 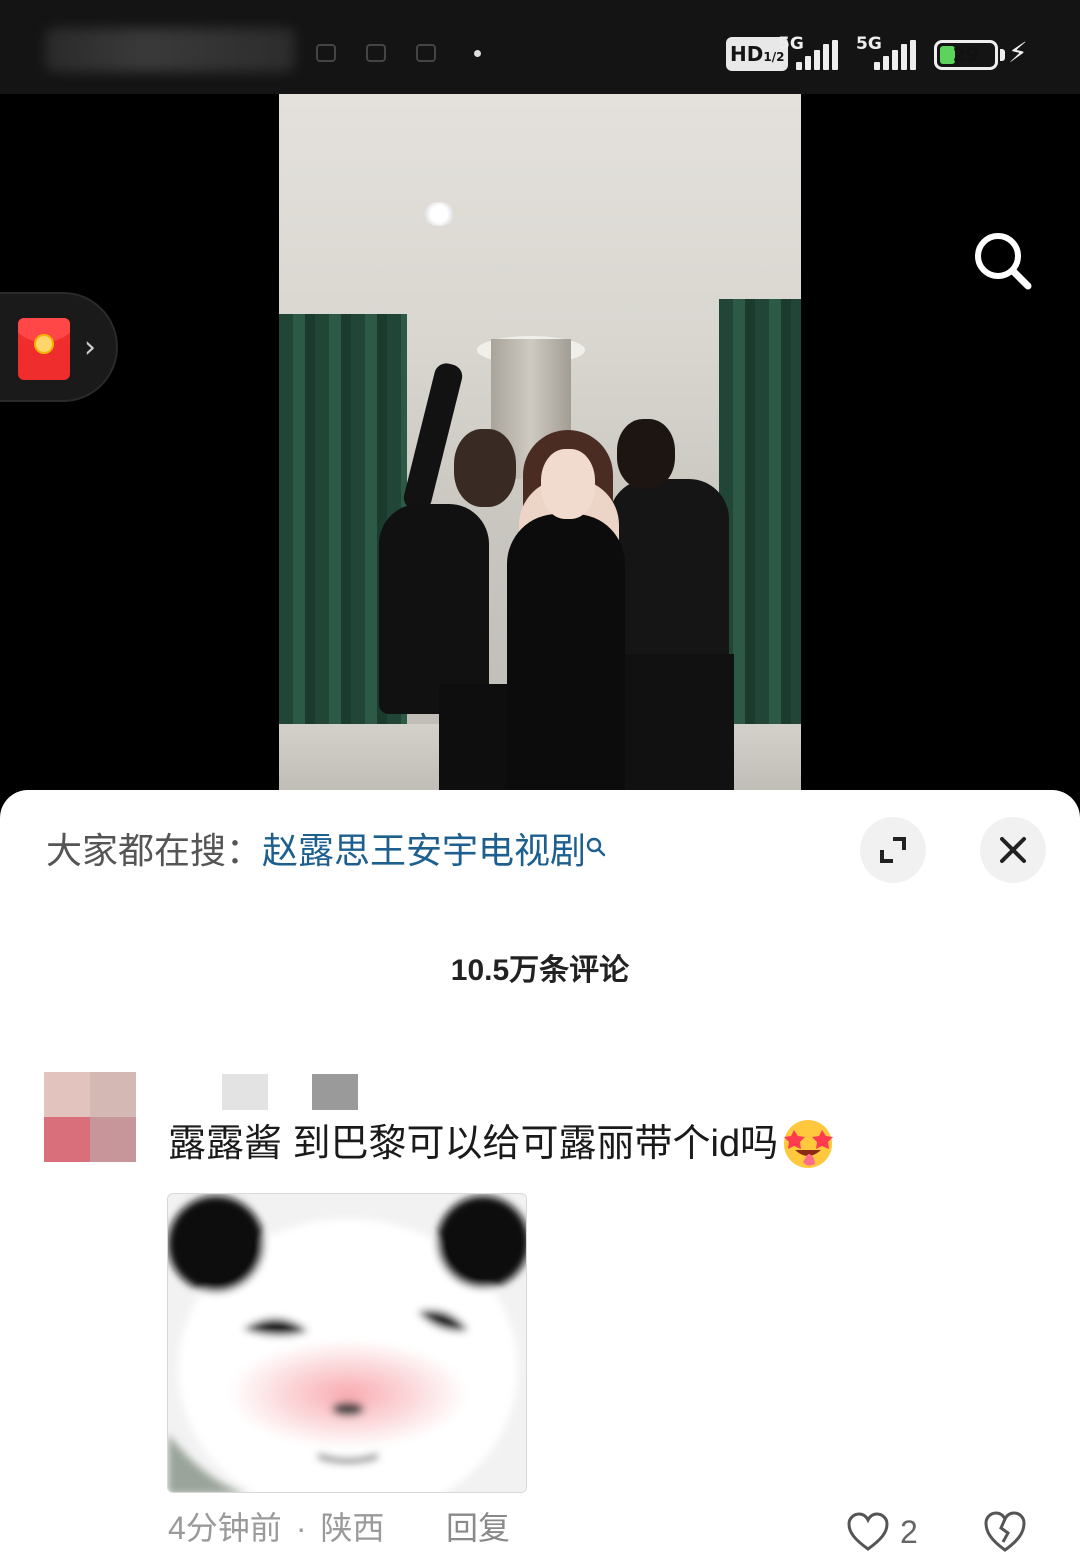 I want to click on trending-query-link: 赵露思王安宇电视剧, so click(x=424, y=850).